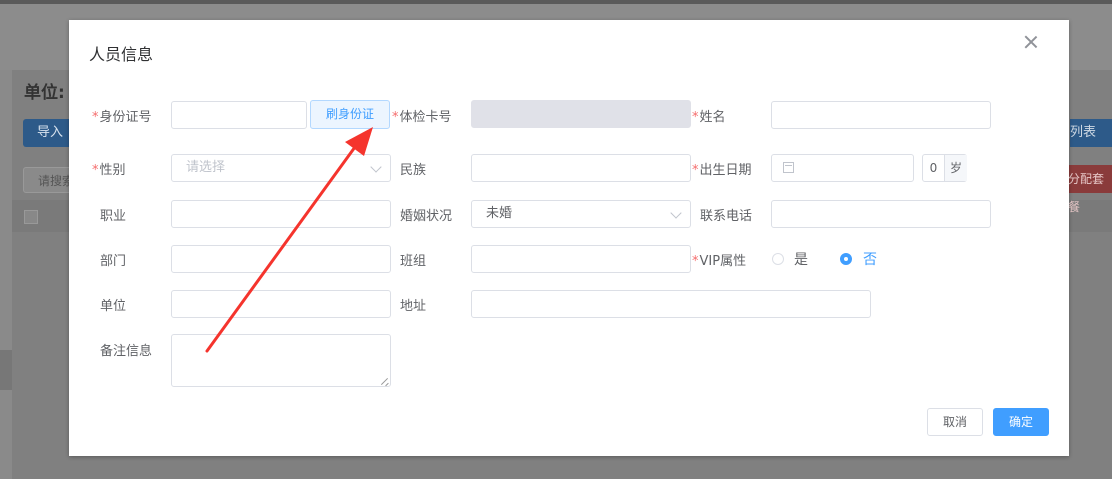  What do you see at coordinates (289, 240) in the screenshot?
I see `annotation-arrow-icon` at bounding box center [289, 240].